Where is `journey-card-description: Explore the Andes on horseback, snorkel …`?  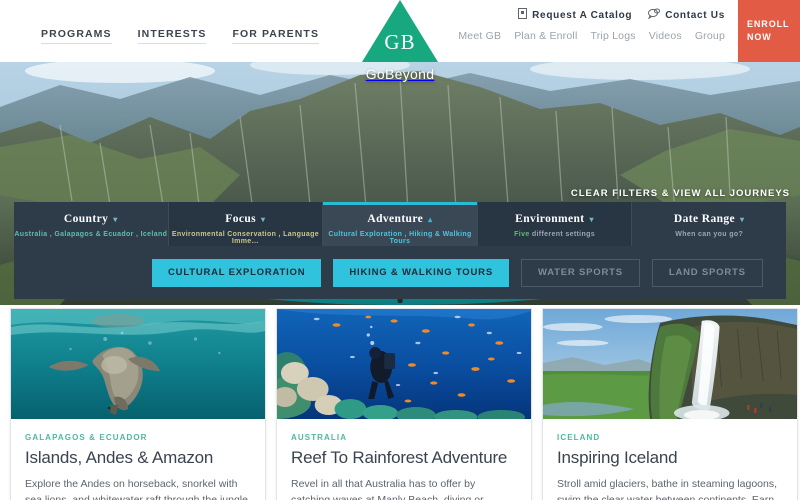 journey-card-description: Explore the Andes on horseback, snorkel … is located at coordinates (136, 489).